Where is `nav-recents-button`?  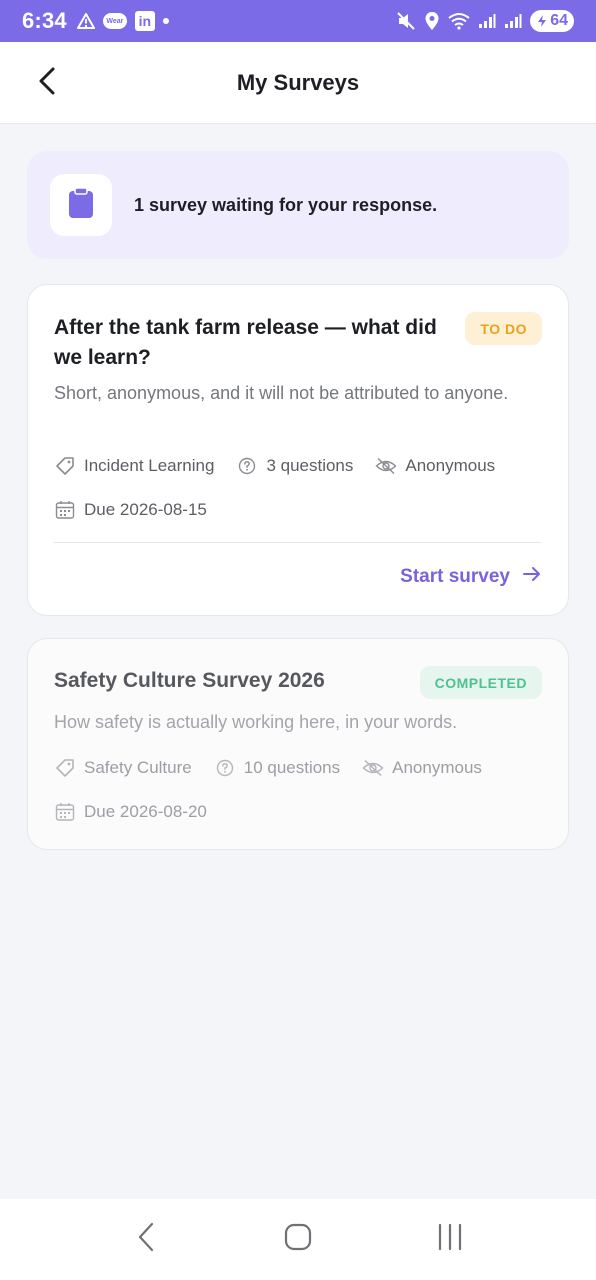 nav-recents-button is located at coordinates (450, 1240).